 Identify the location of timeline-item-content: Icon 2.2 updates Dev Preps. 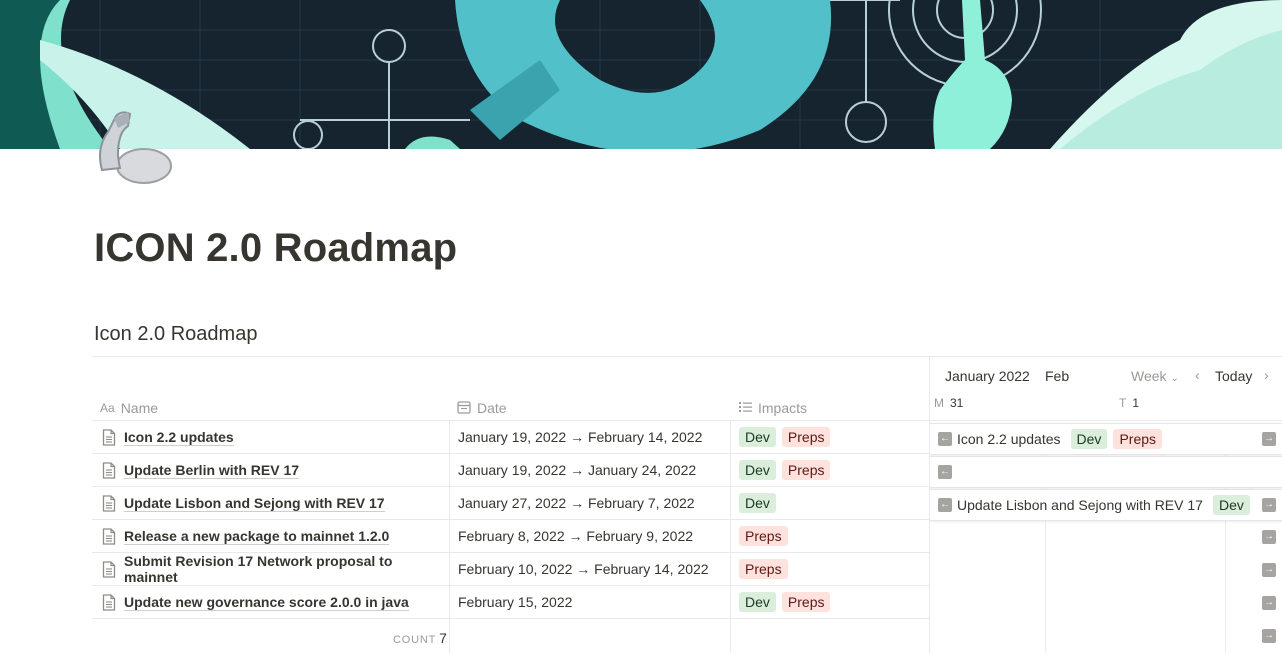
(1060, 439).